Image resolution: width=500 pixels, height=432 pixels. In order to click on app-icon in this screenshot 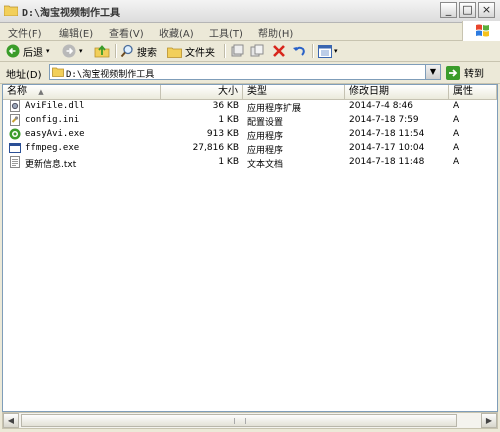, I will do `click(15, 134)`.